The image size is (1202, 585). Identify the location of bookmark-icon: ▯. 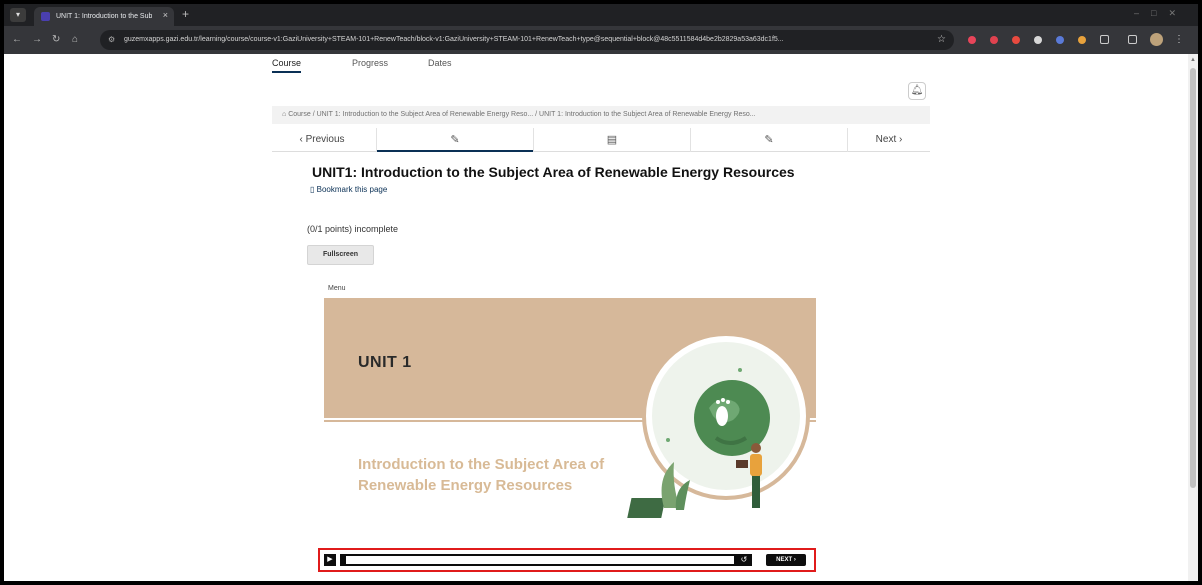
(313, 189).